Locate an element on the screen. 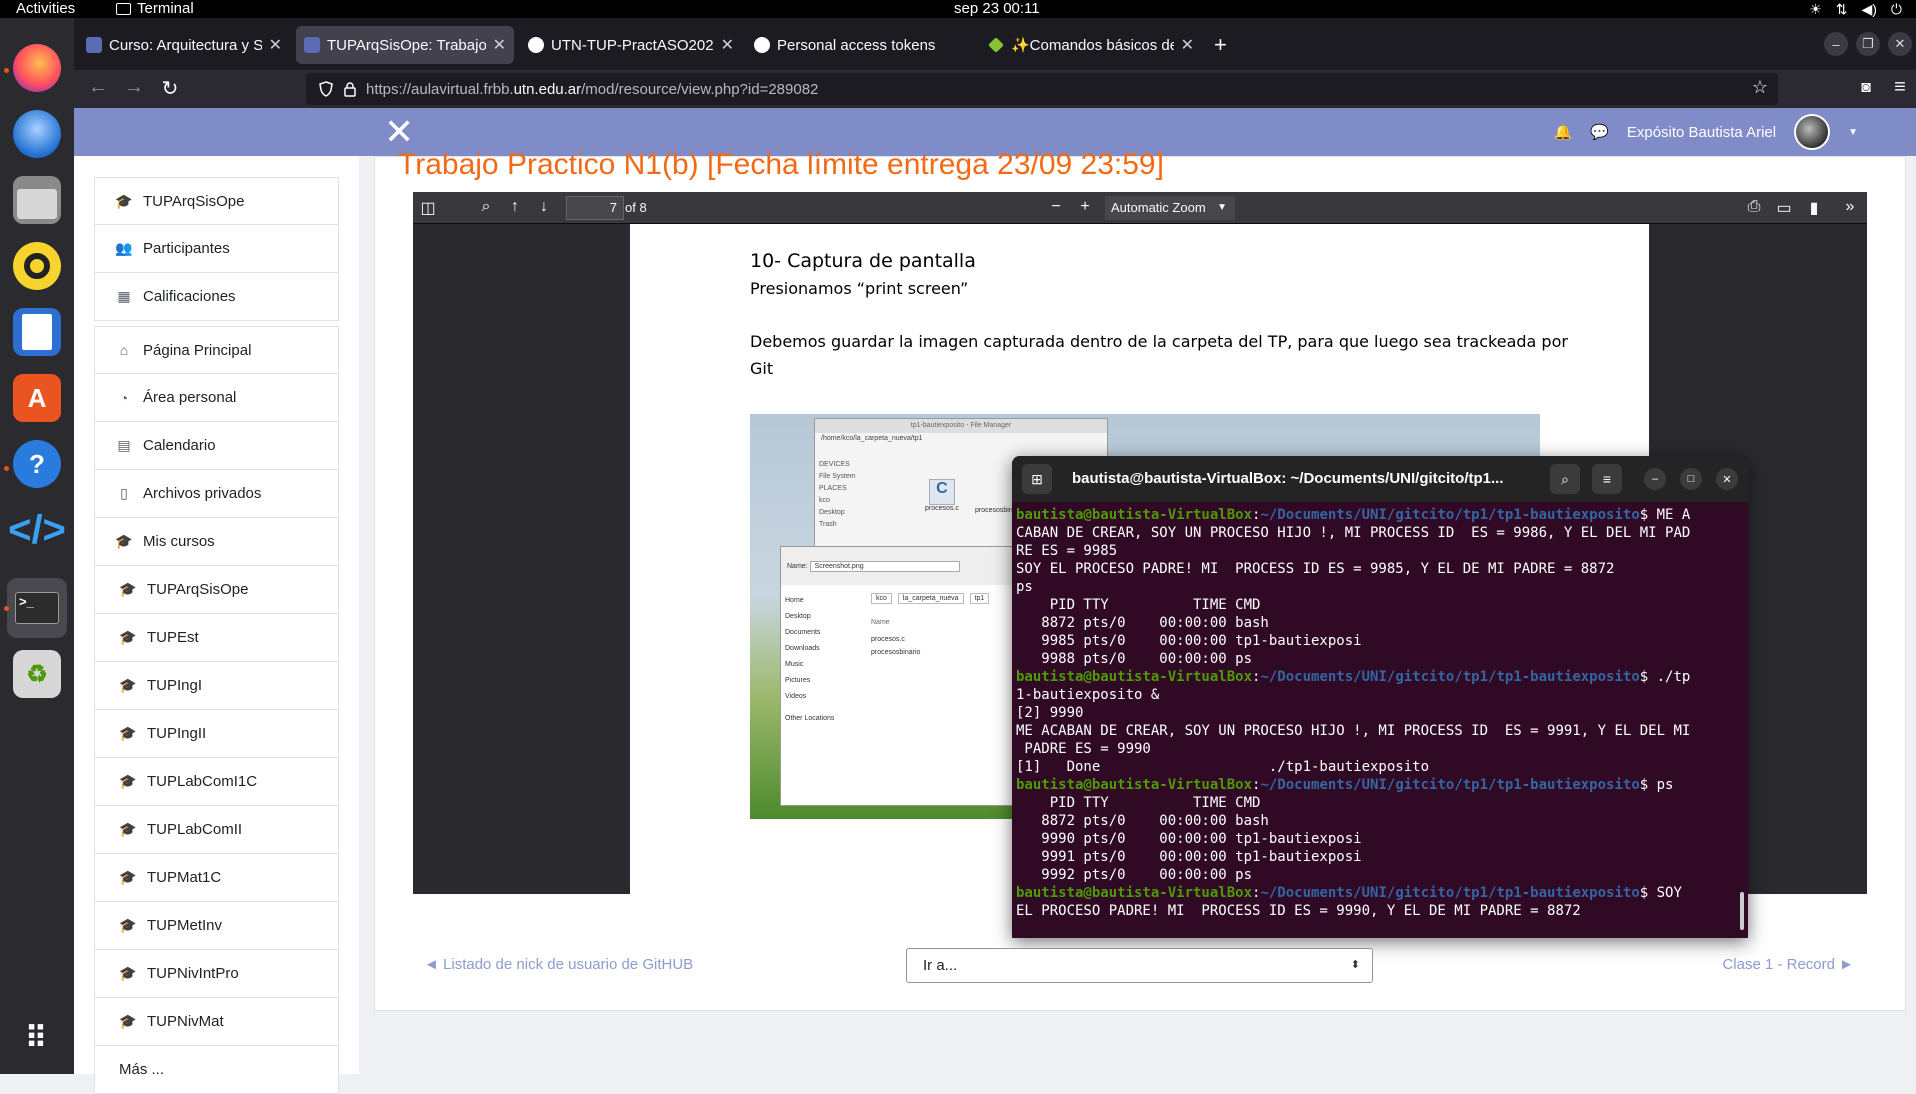  new-tab-button: + is located at coordinates (1223, 45).